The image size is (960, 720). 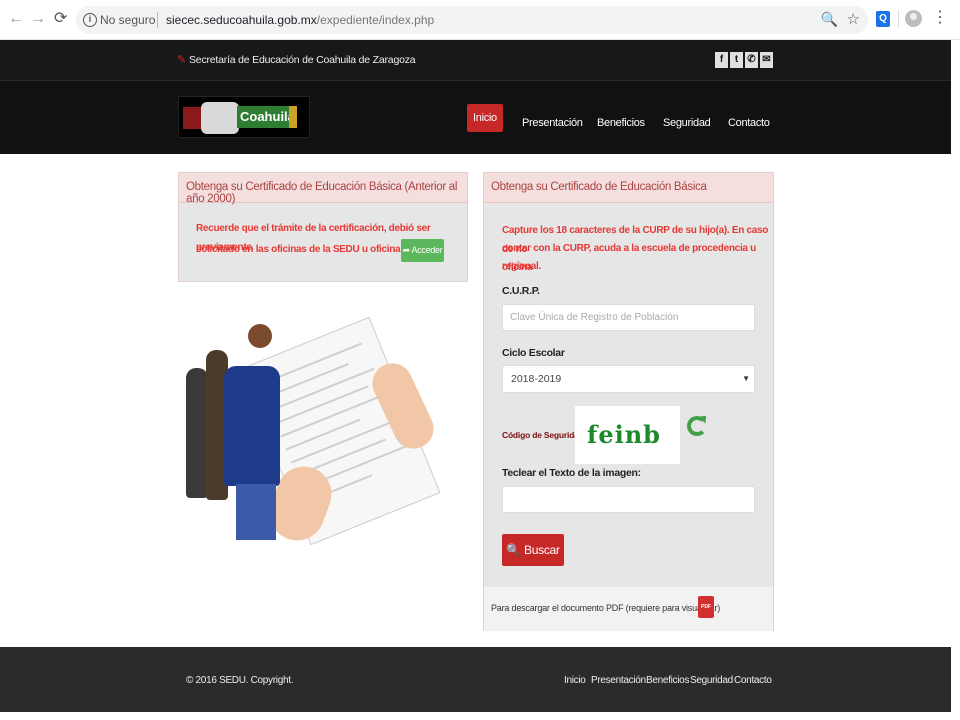 I want to click on back-arrow-icon: ←, so click(x=16, y=19).